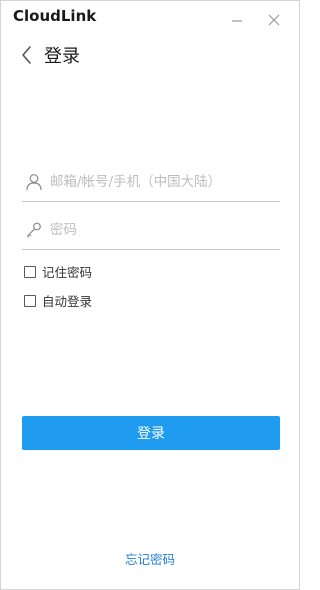 This screenshot has width=320, height=590. I want to click on password-input, so click(162, 230).